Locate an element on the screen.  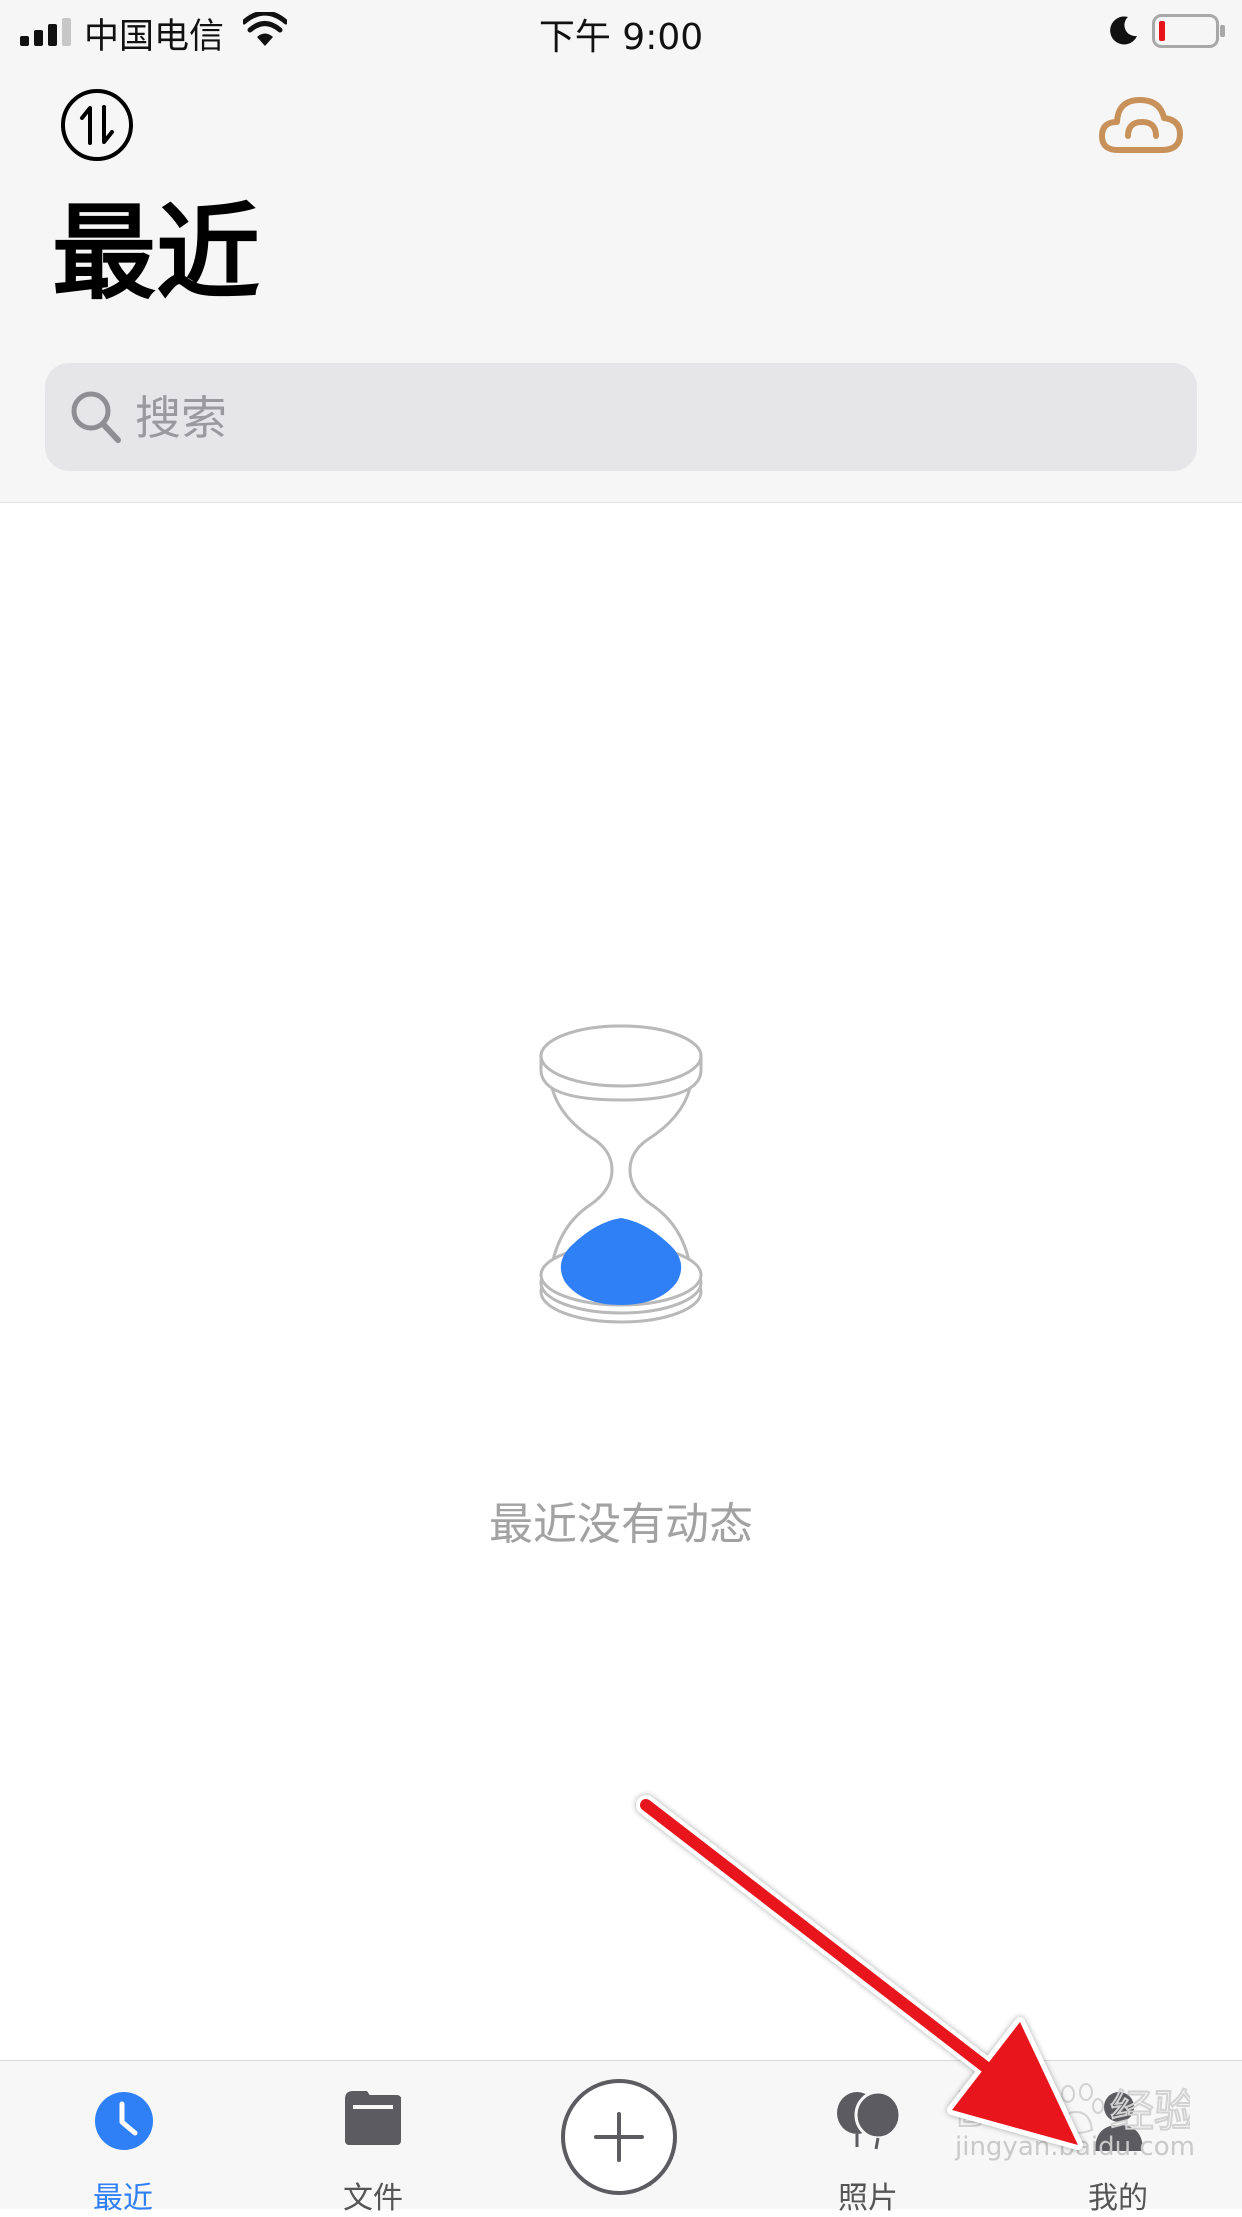
baidu-watermark-logo: Bai 经验 is located at coordinates (1072, 2109).